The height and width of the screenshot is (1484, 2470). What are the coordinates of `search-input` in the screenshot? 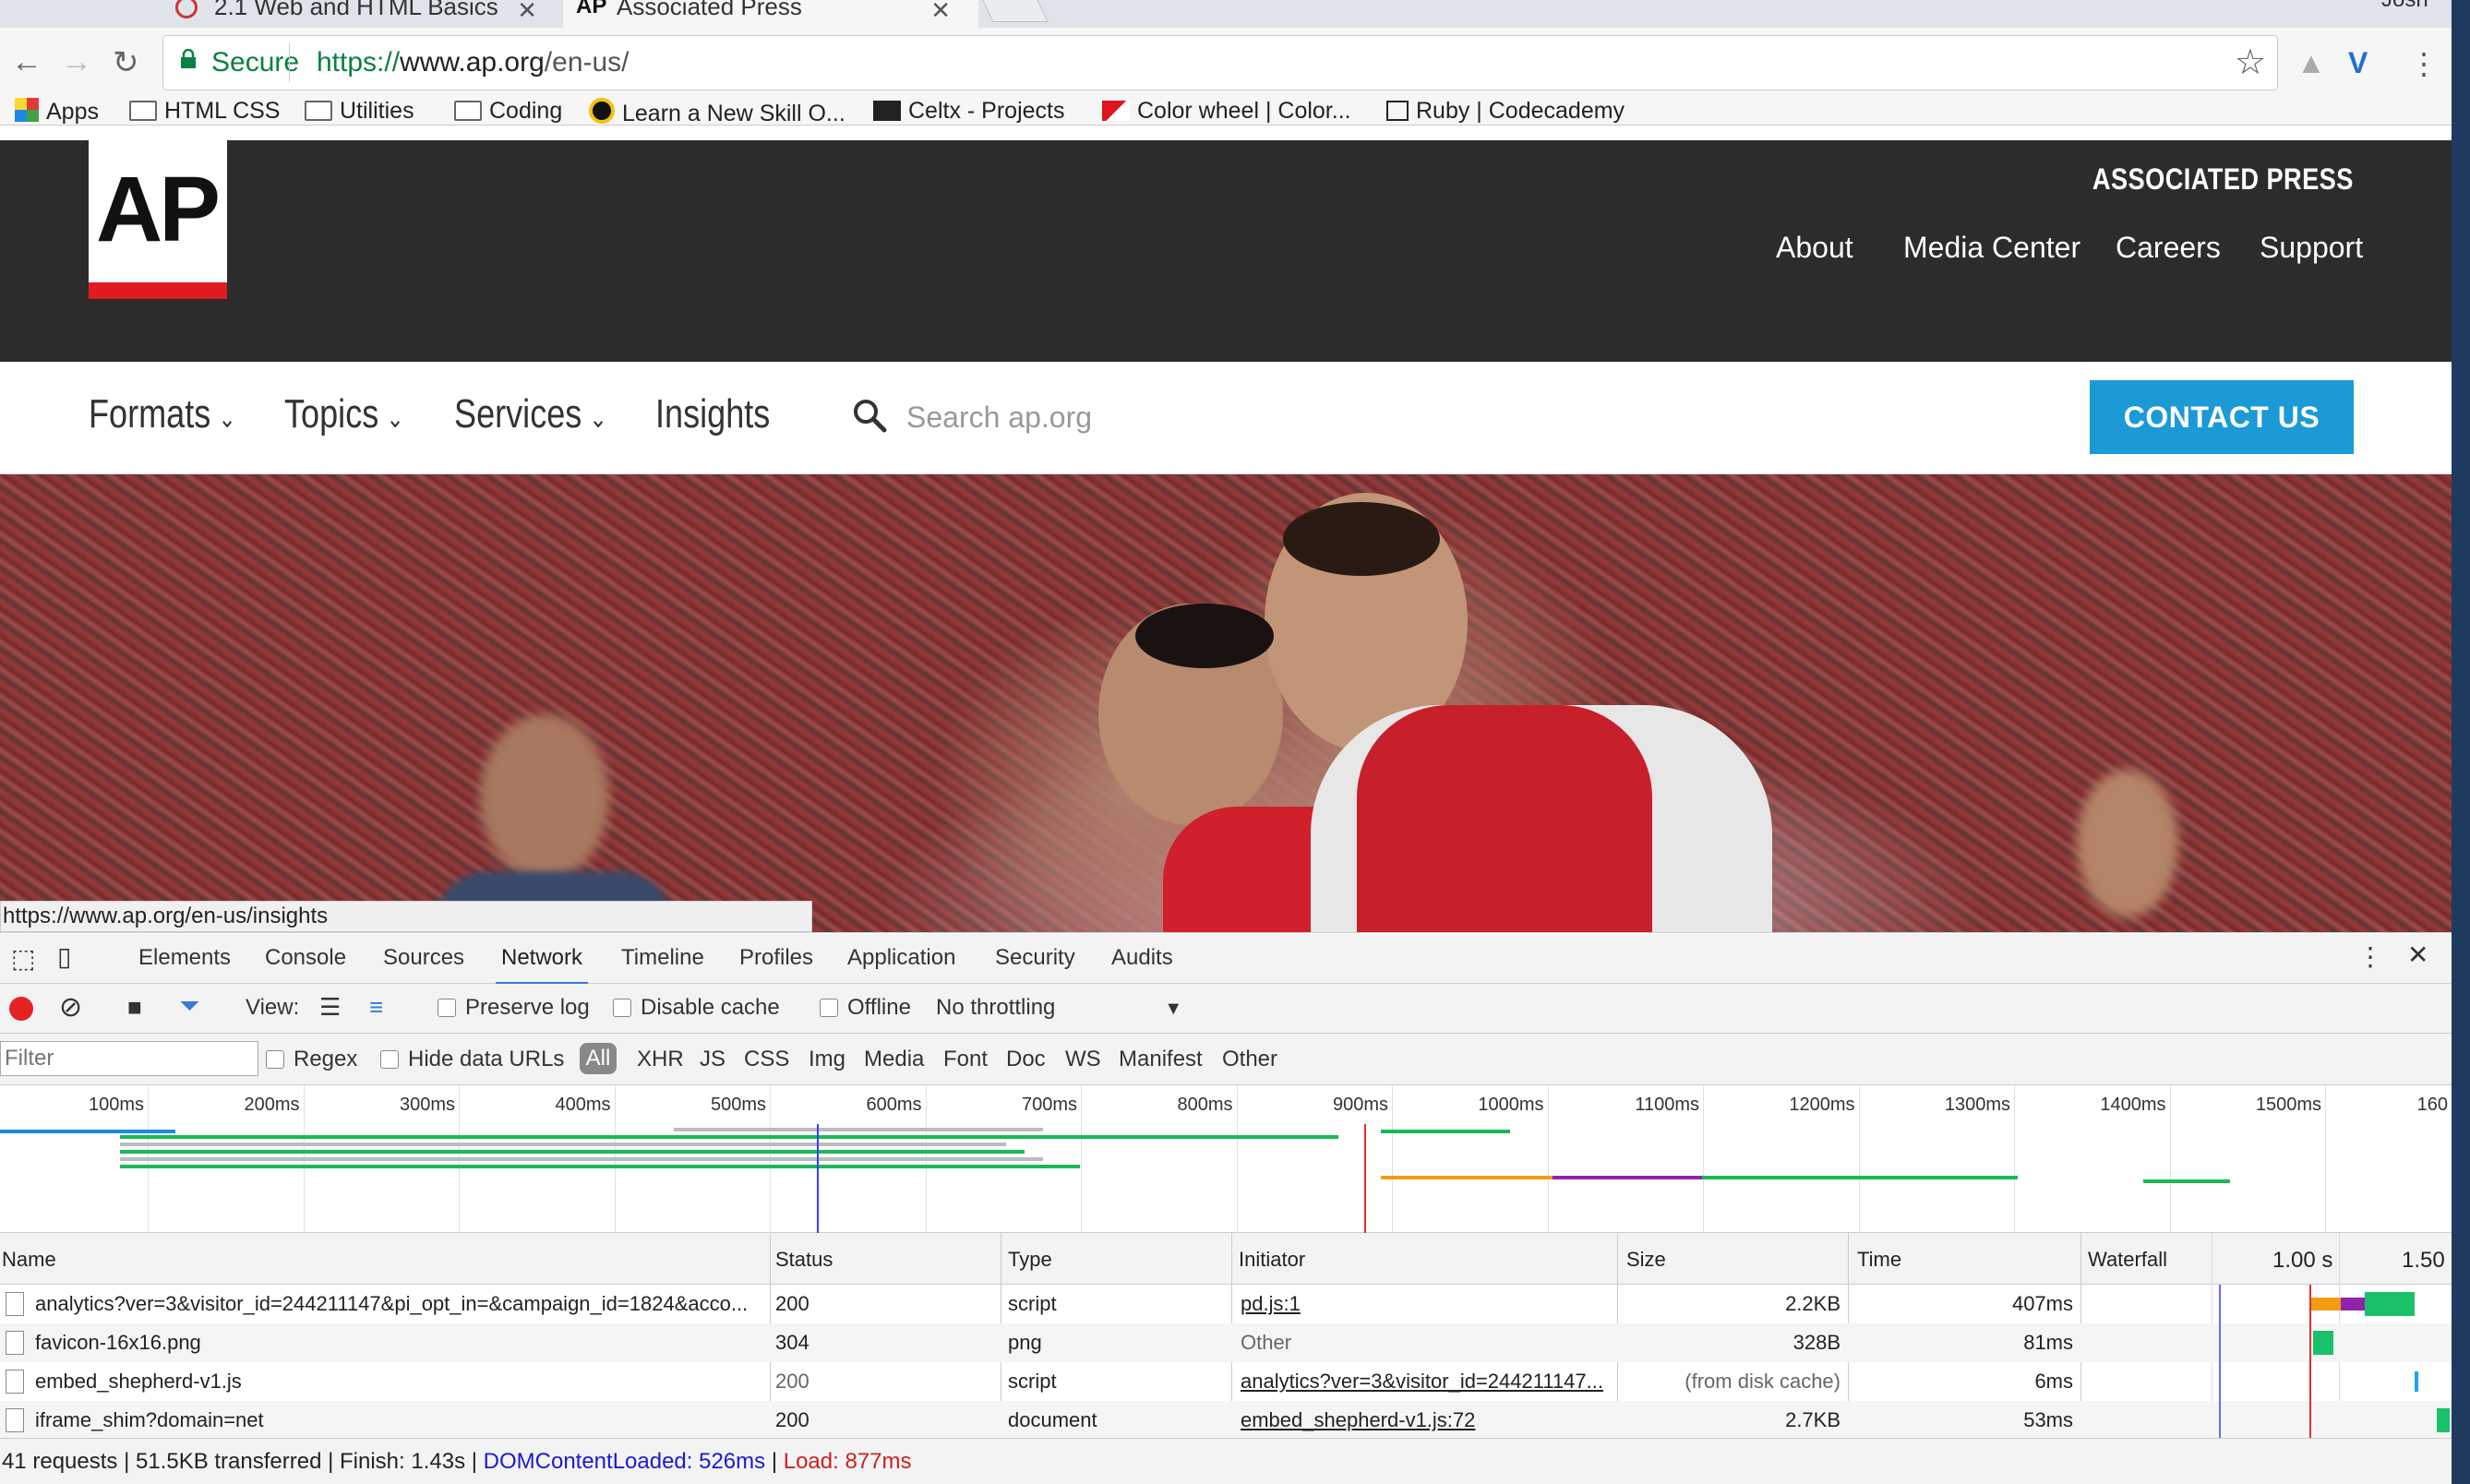 It's located at (1091, 417).